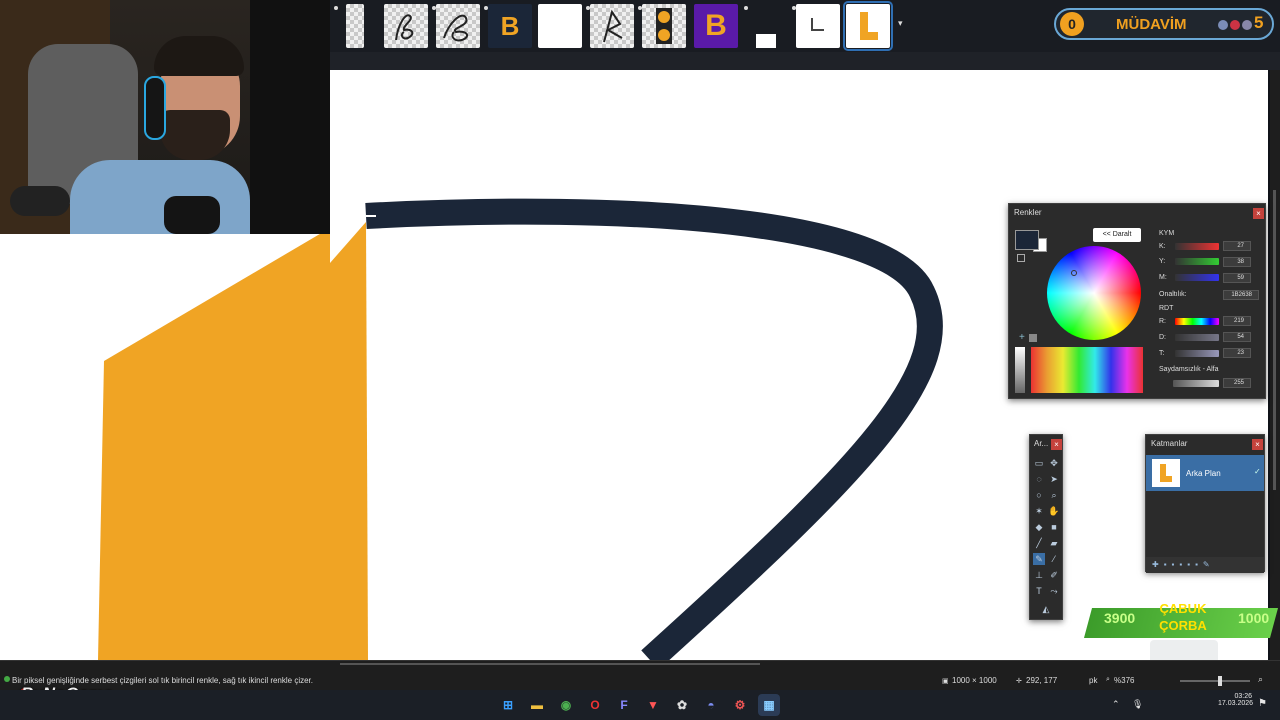 This screenshot has width=1280, height=720. What do you see at coordinates (1197, 353) in the screenshot?
I see `t-slider` at bounding box center [1197, 353].